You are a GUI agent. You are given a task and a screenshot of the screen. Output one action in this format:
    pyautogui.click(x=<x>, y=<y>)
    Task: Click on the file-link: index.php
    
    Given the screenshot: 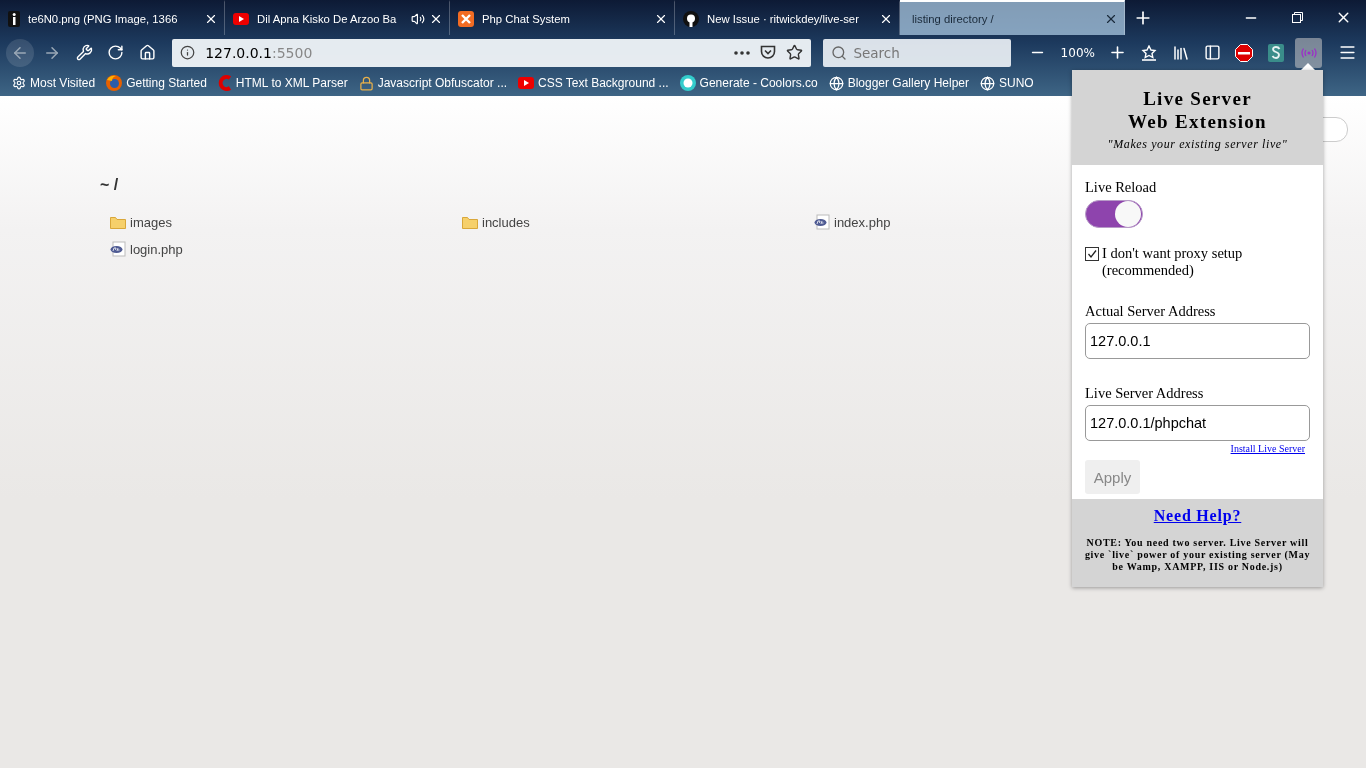 What is the action you would take?
    pyautogui.click(x=852, y=222)
    